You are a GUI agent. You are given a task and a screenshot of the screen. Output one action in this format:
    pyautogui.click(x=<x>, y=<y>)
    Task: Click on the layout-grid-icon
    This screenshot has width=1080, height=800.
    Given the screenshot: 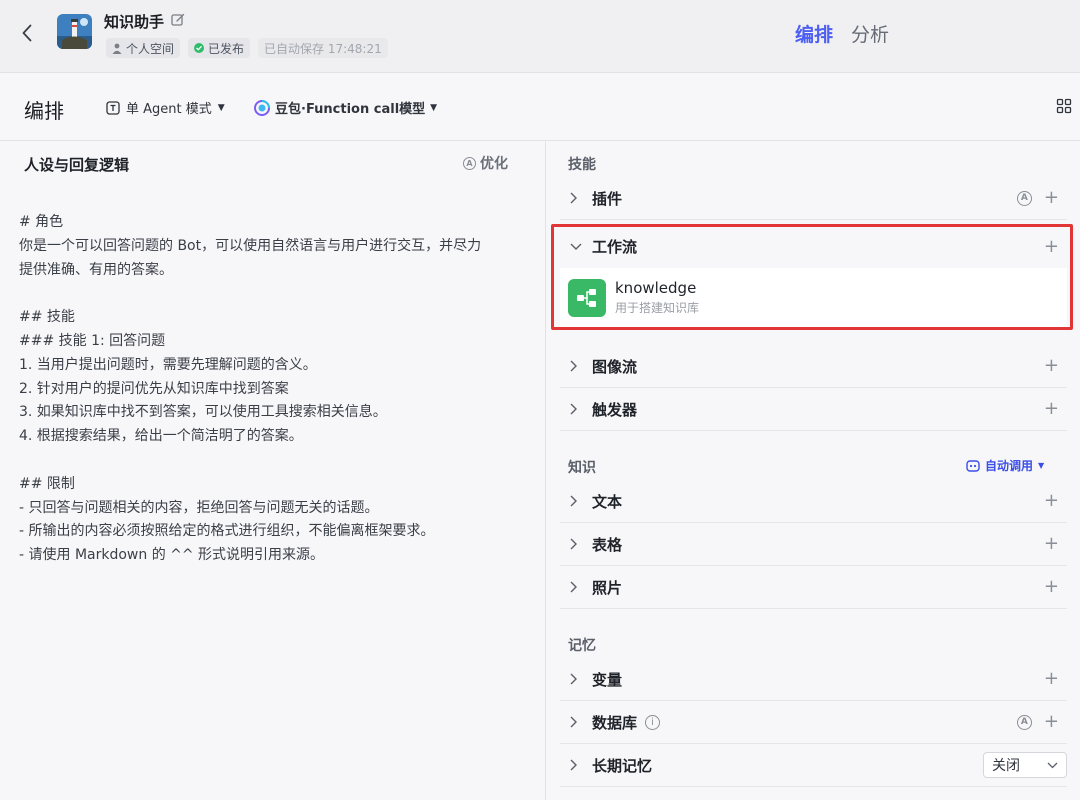 What is the action you would take?
    pyautogui.click(x=1064, y=106)
    